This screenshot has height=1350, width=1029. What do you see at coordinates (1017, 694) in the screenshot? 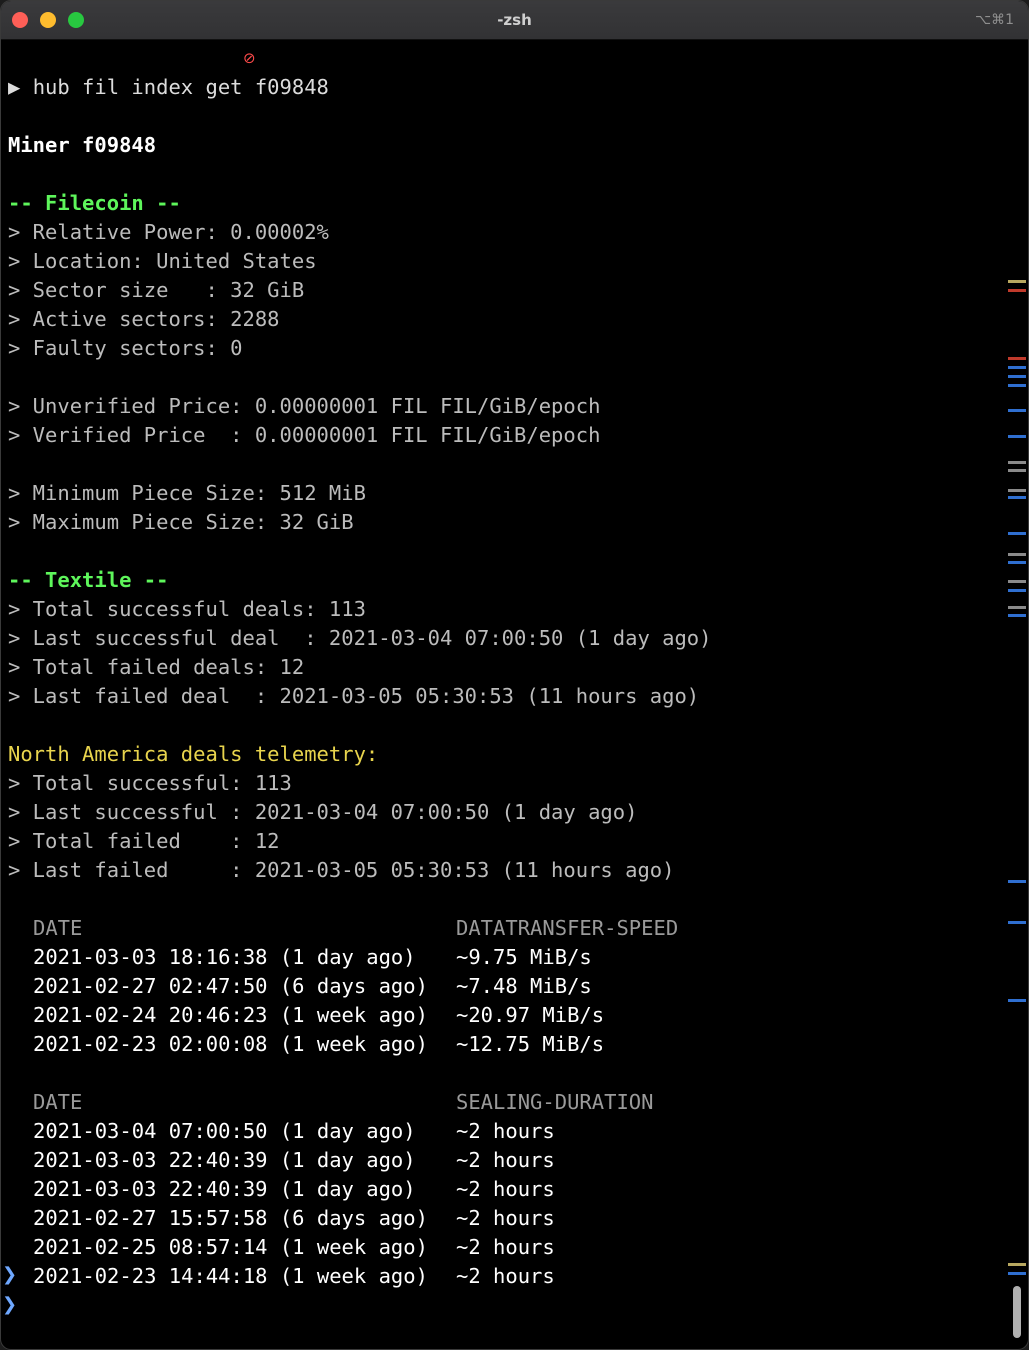
I see `scrollbar` at bounding box center [1017, 694].